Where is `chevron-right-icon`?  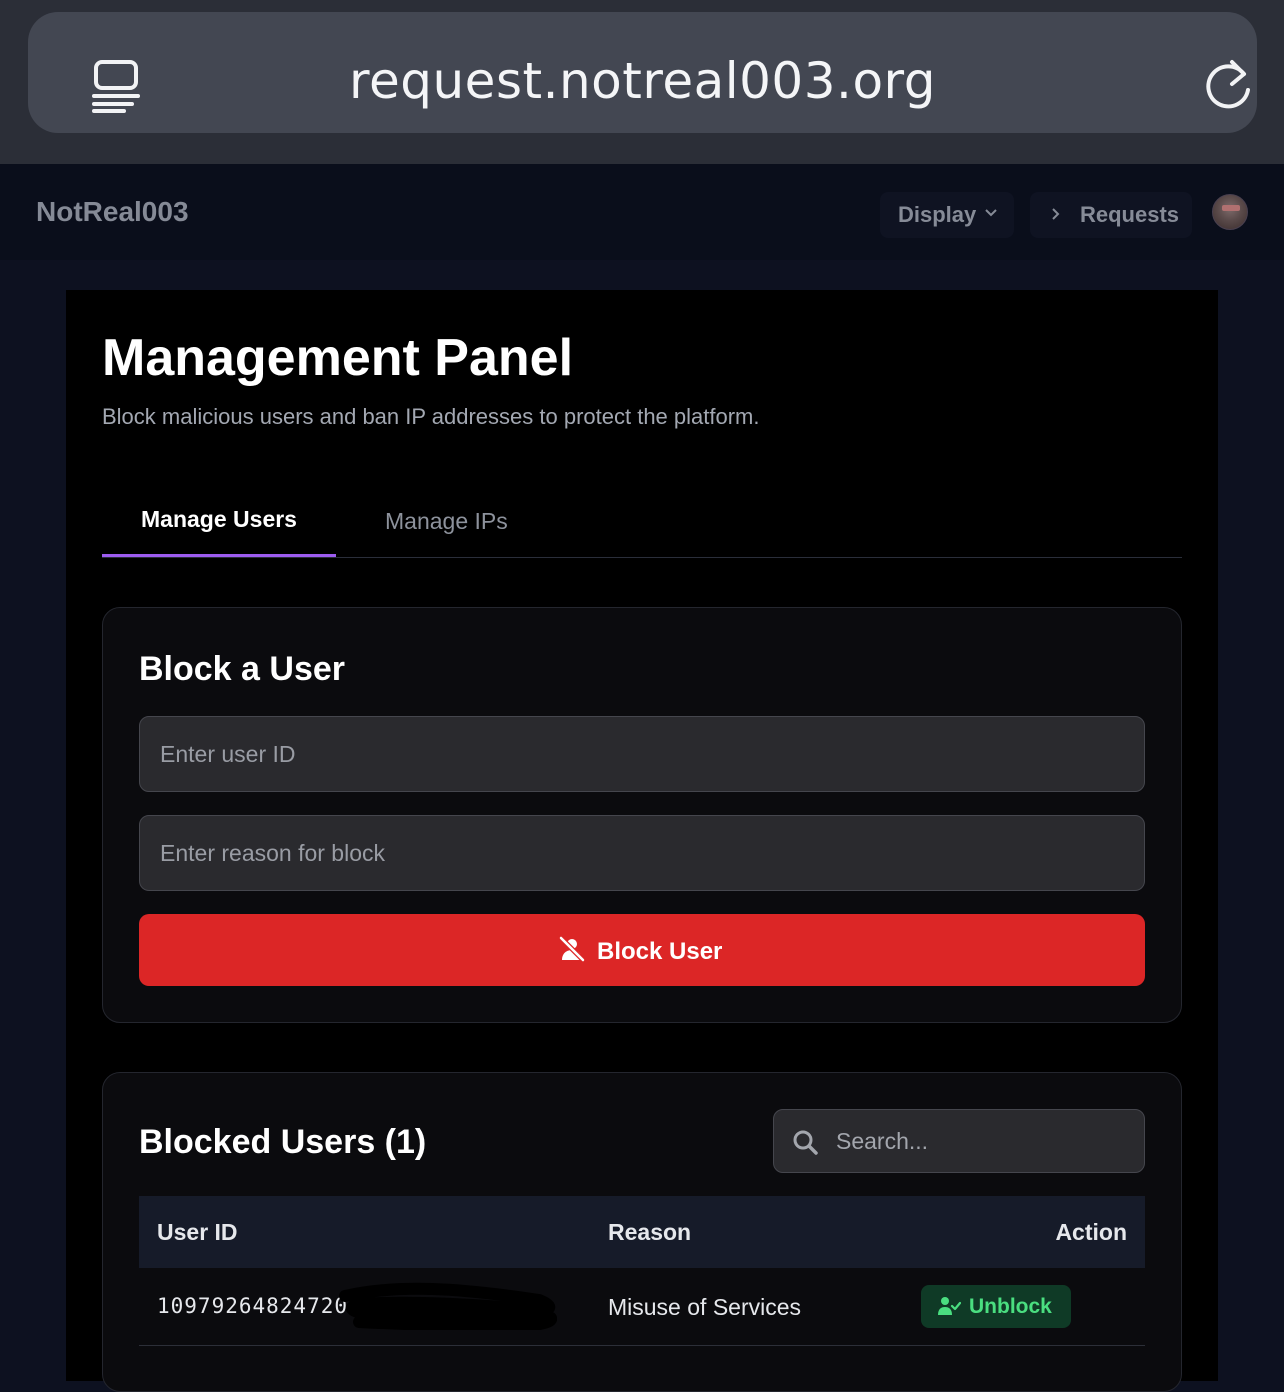
chevron-right-icon is located at coordinates (1056, 214).